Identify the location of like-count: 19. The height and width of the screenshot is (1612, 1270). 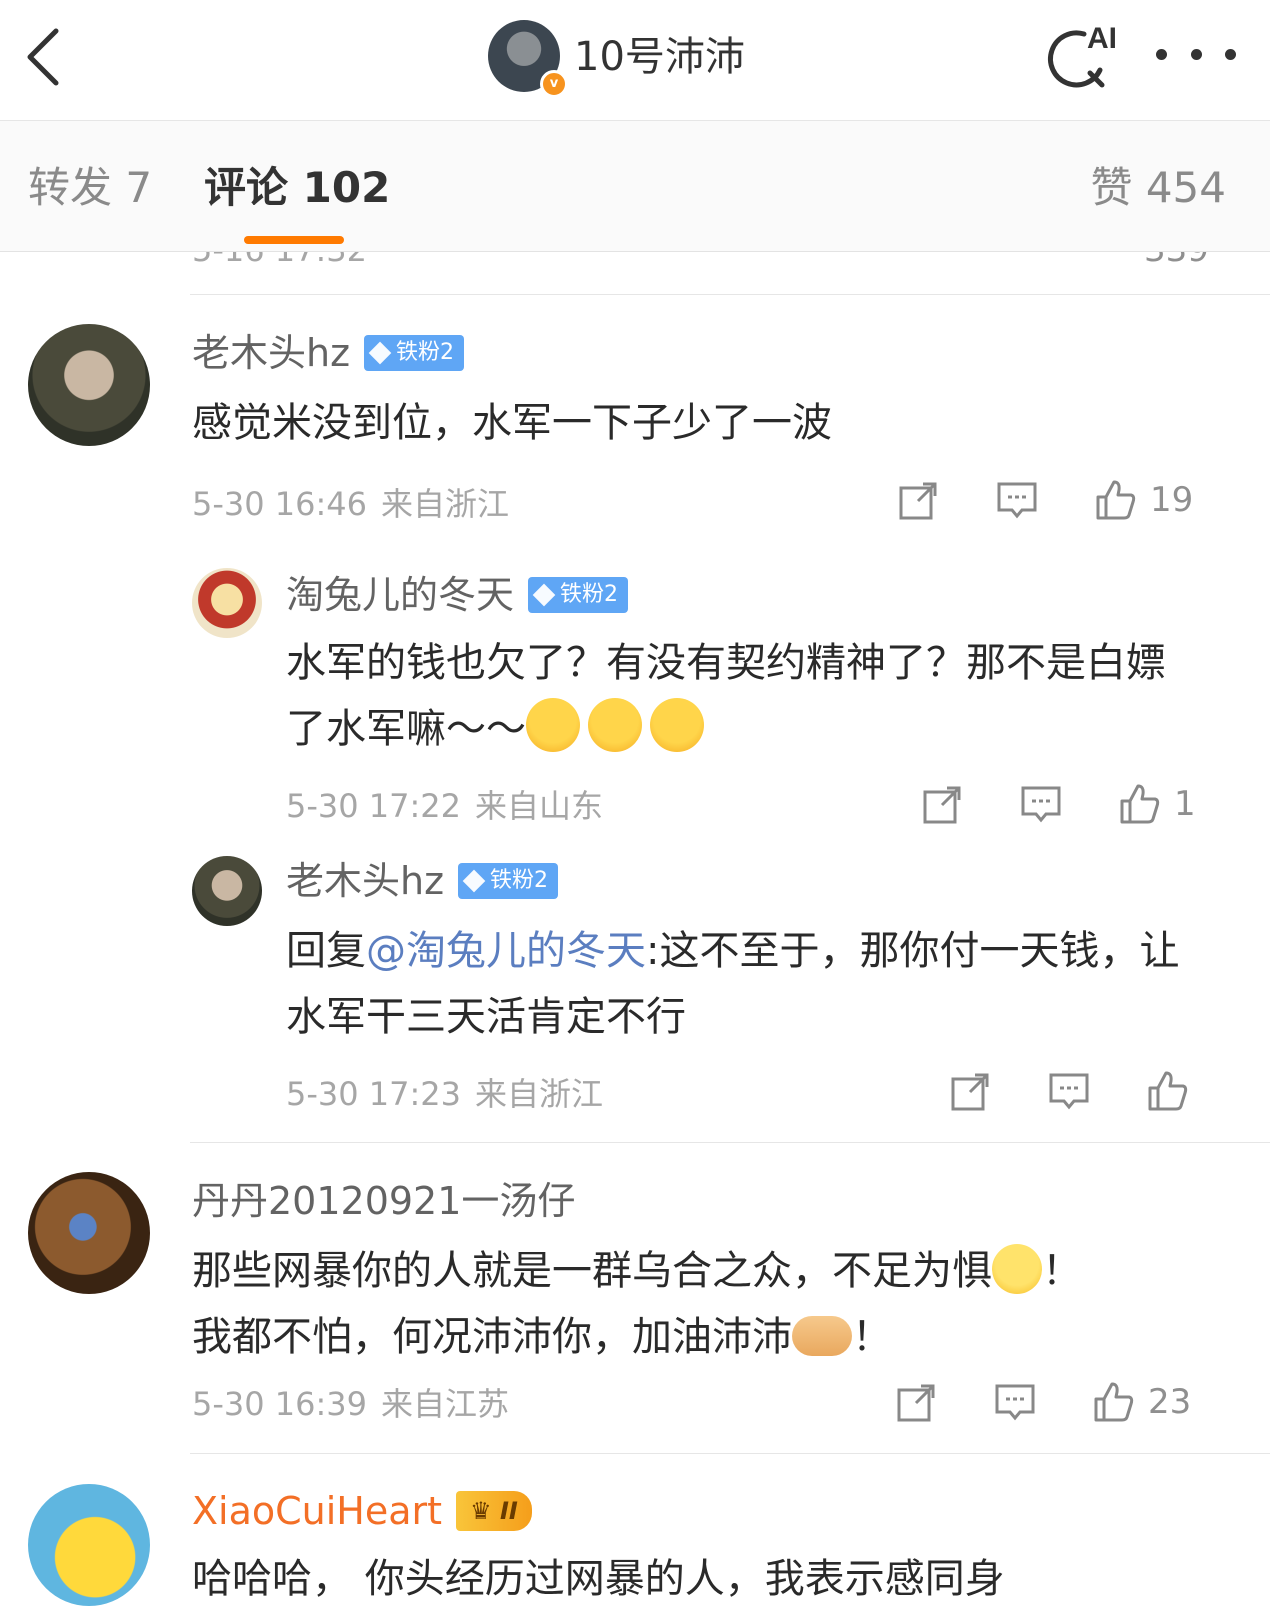
(1172, 500).